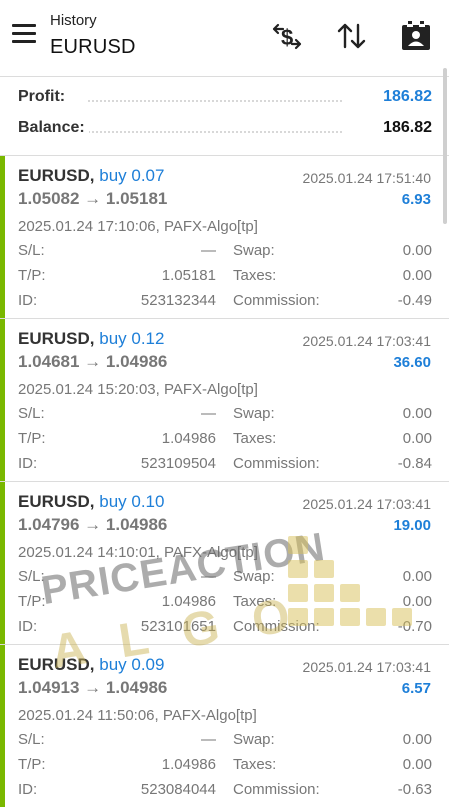 The height and width of the screenshot is (807, 449). Describe the element at coordinates (93, 47) in the screenshot. I see `header-title: EURUSD` at that location.